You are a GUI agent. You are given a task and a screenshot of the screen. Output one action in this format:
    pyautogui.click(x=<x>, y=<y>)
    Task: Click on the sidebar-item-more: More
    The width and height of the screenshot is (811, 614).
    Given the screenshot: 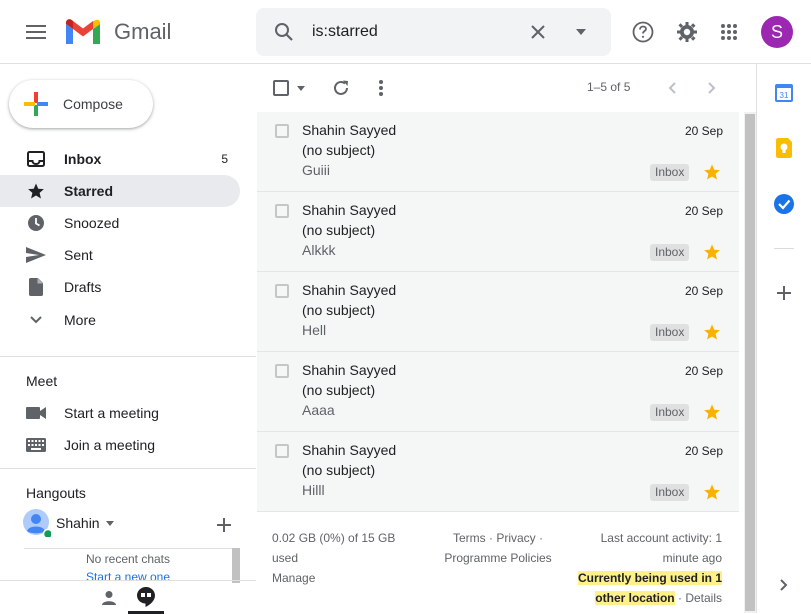 What is the action you would take?
    pyautogui.click(x=120, y=320)
    